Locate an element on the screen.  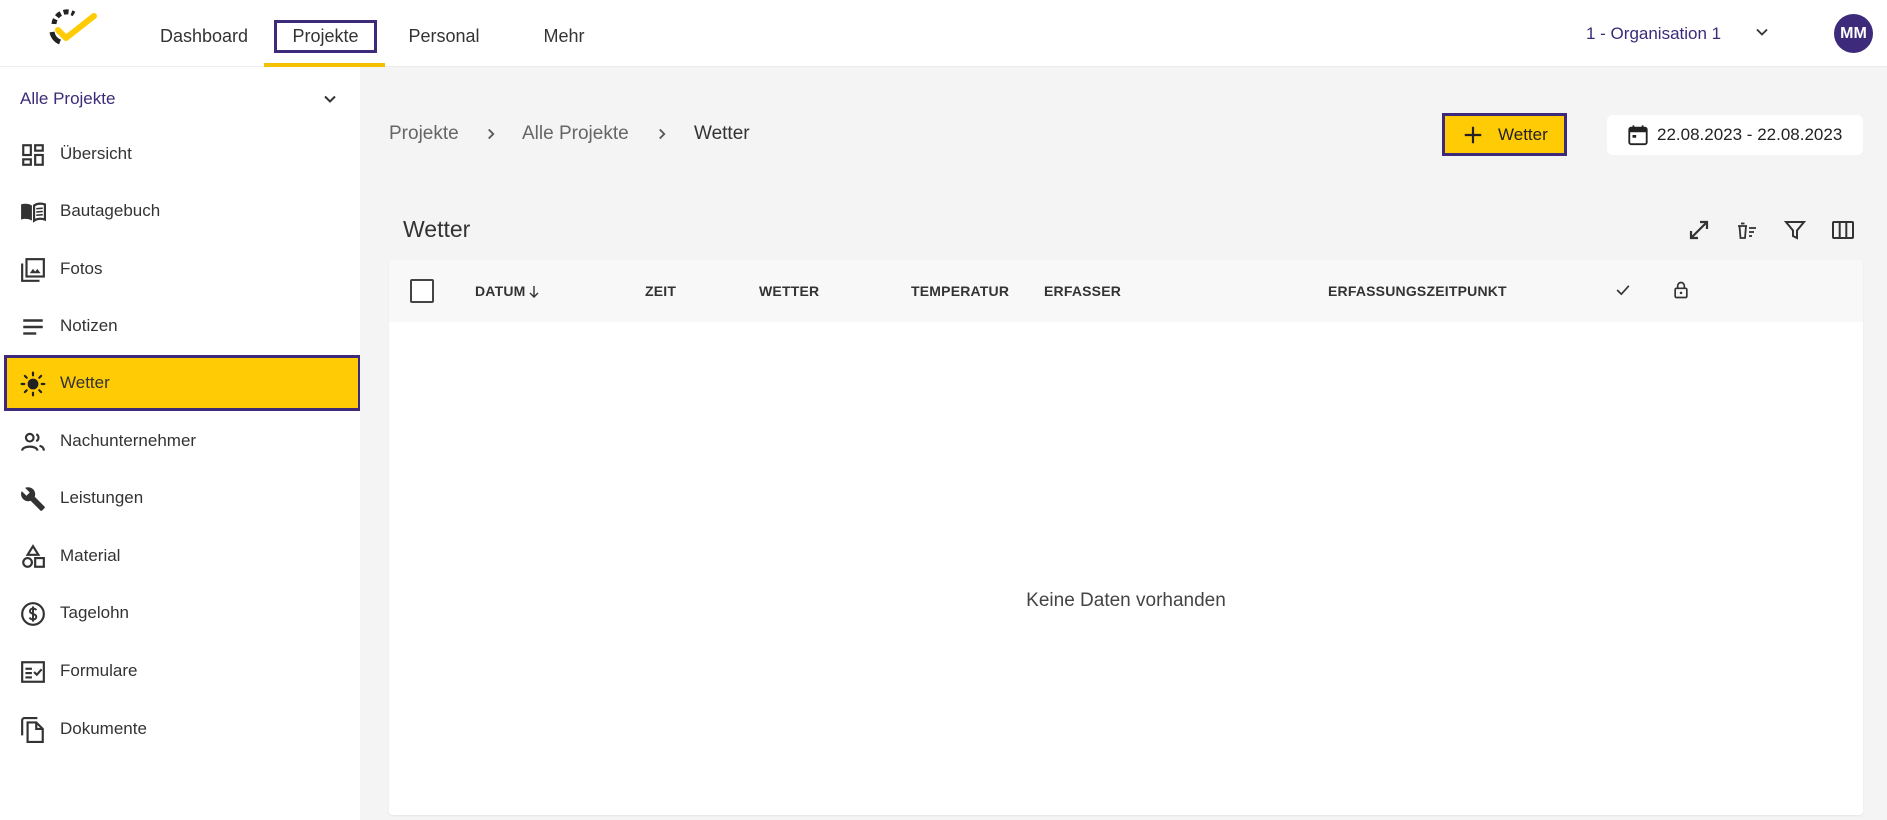
sidebar-item-label: Material is located at coordinates (90, 555).